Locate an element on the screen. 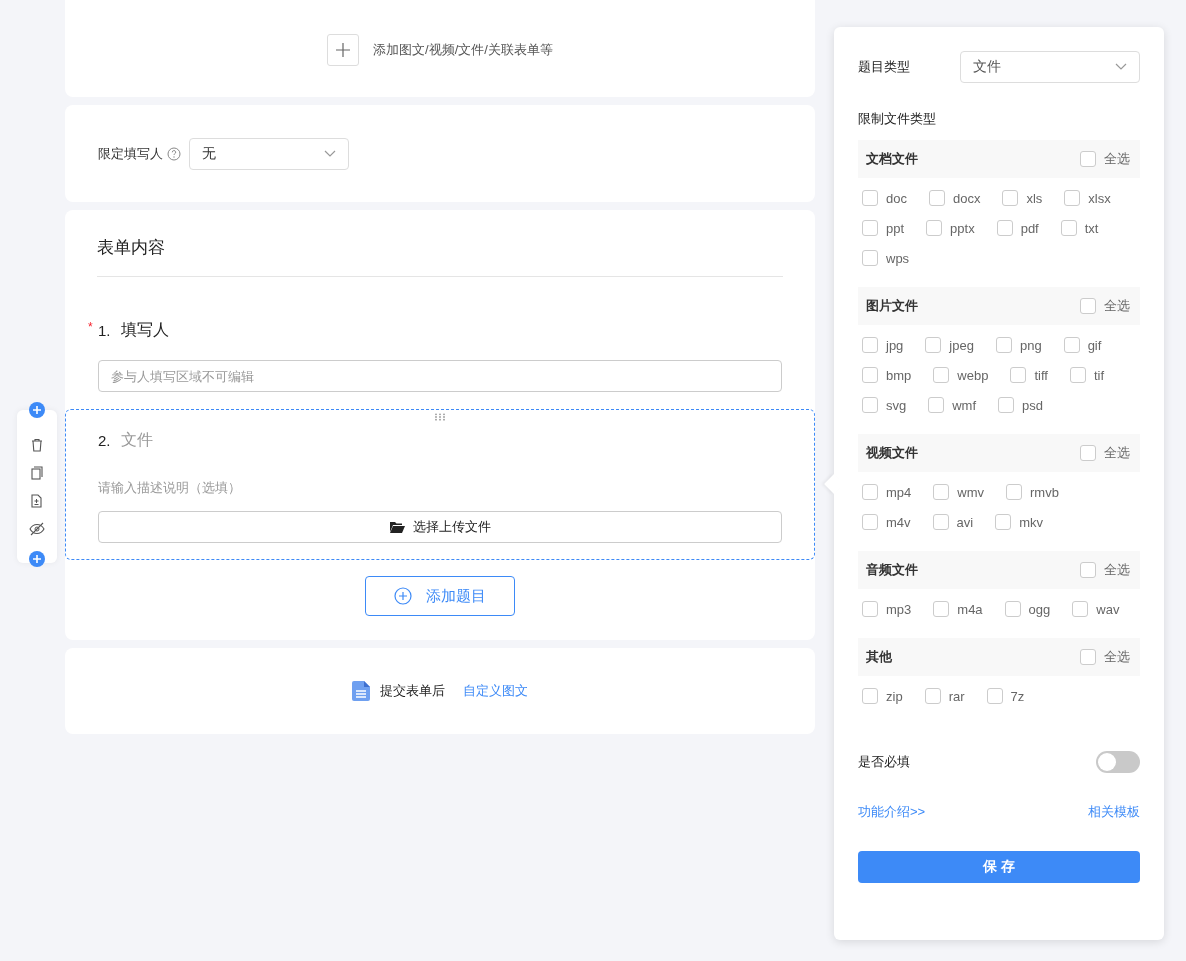  restrict-file-type-label: 限制文件类型 is located at coordinates (897, 118).